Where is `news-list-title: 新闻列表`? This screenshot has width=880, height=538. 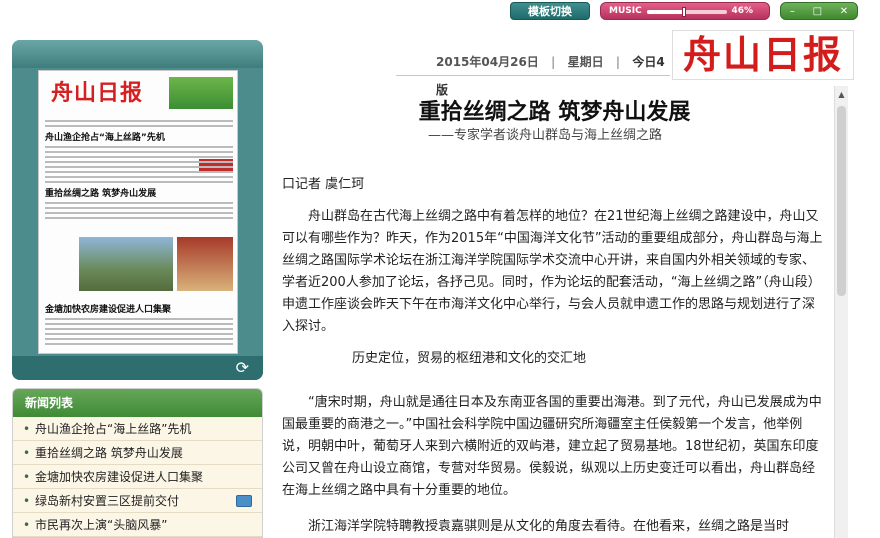
news-list-title: 新闻列表 is located at coordinates (137, 403).